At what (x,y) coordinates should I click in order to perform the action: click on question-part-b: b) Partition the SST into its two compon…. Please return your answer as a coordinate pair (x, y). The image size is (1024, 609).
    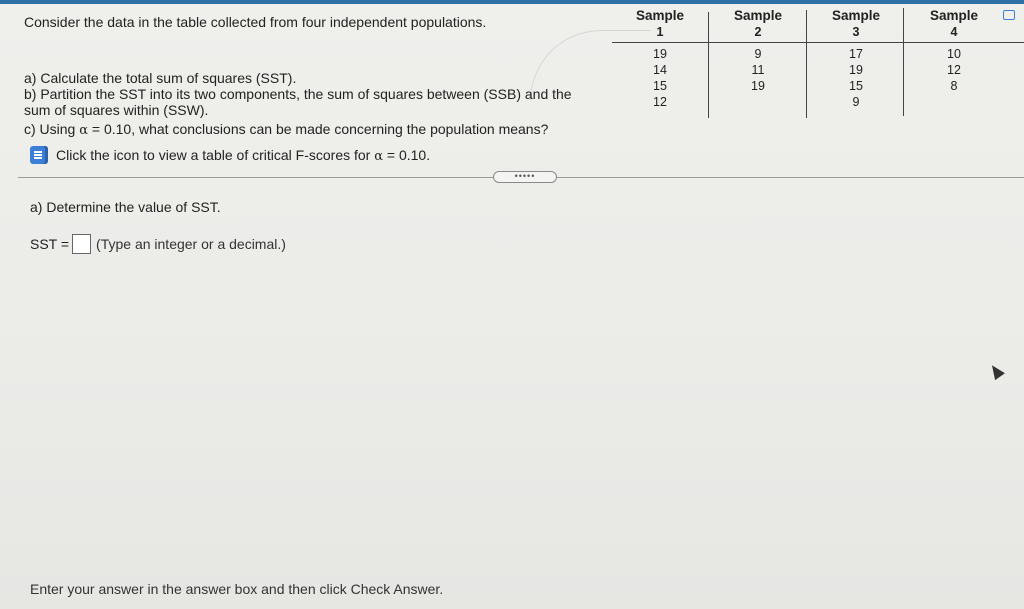
    Looking at the image, I should click on (298, 102).